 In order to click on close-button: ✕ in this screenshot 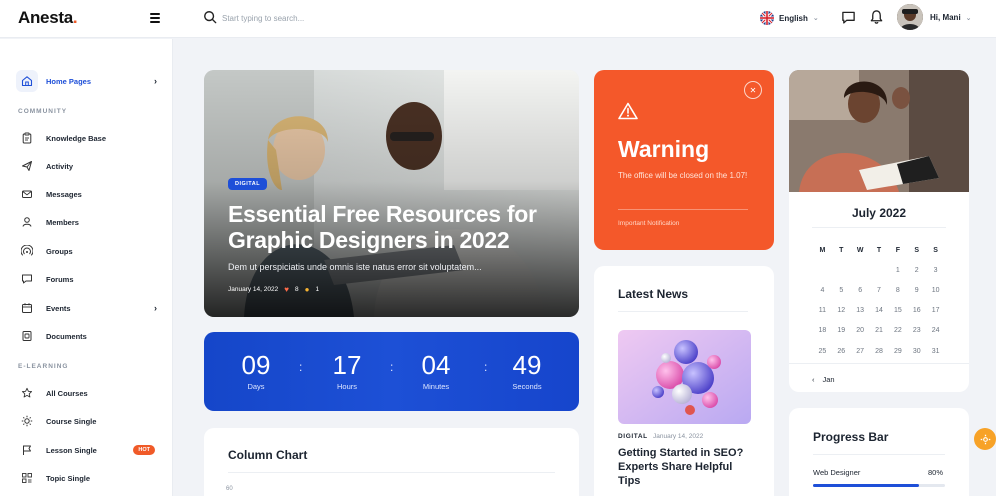, I will do `click(753, 90)`.